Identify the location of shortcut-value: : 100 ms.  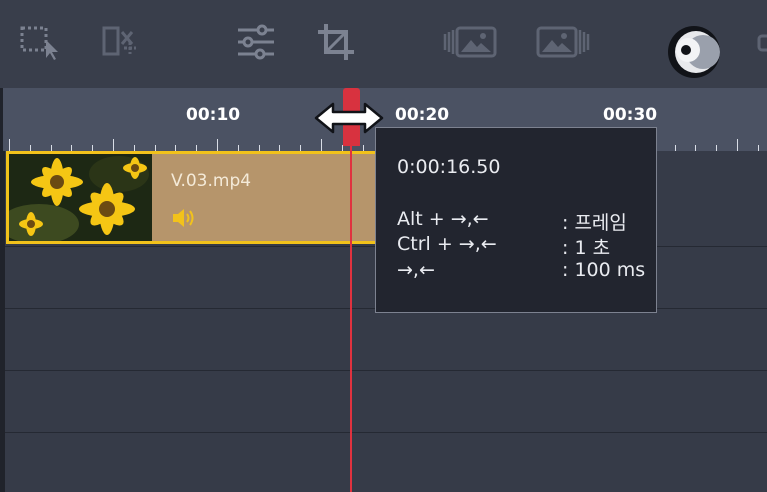
(604, 270).